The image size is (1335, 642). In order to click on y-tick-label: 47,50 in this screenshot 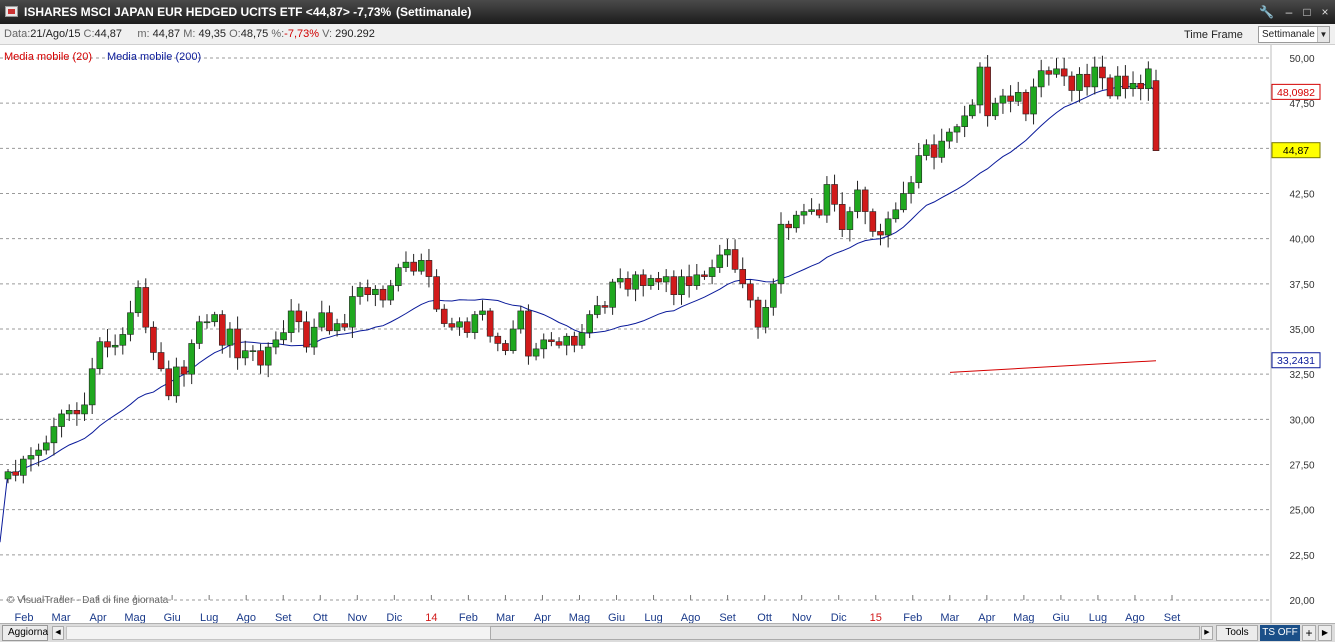, I will do `click(1301, 104)`.